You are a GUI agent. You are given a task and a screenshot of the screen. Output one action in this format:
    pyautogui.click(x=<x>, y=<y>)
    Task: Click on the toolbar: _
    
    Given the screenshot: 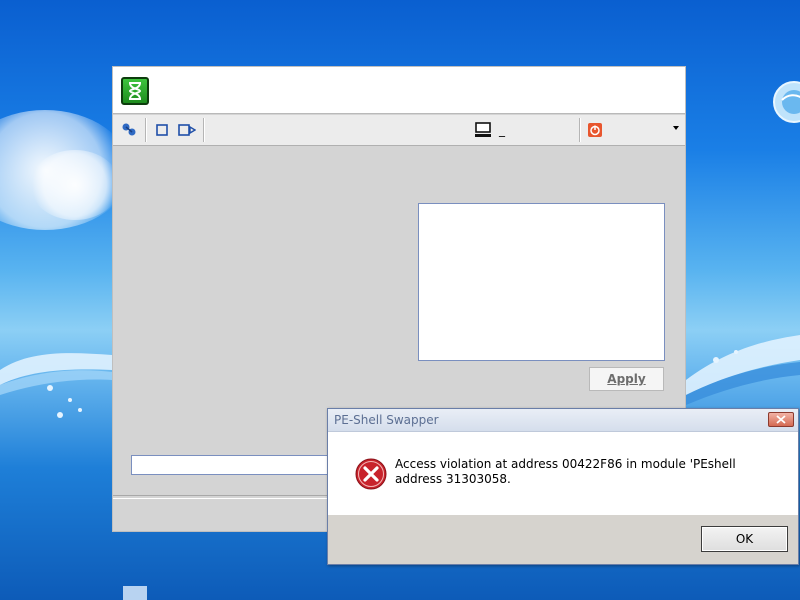 What is the action you would take?
    pyautogui.click(x=399, y=130)
    